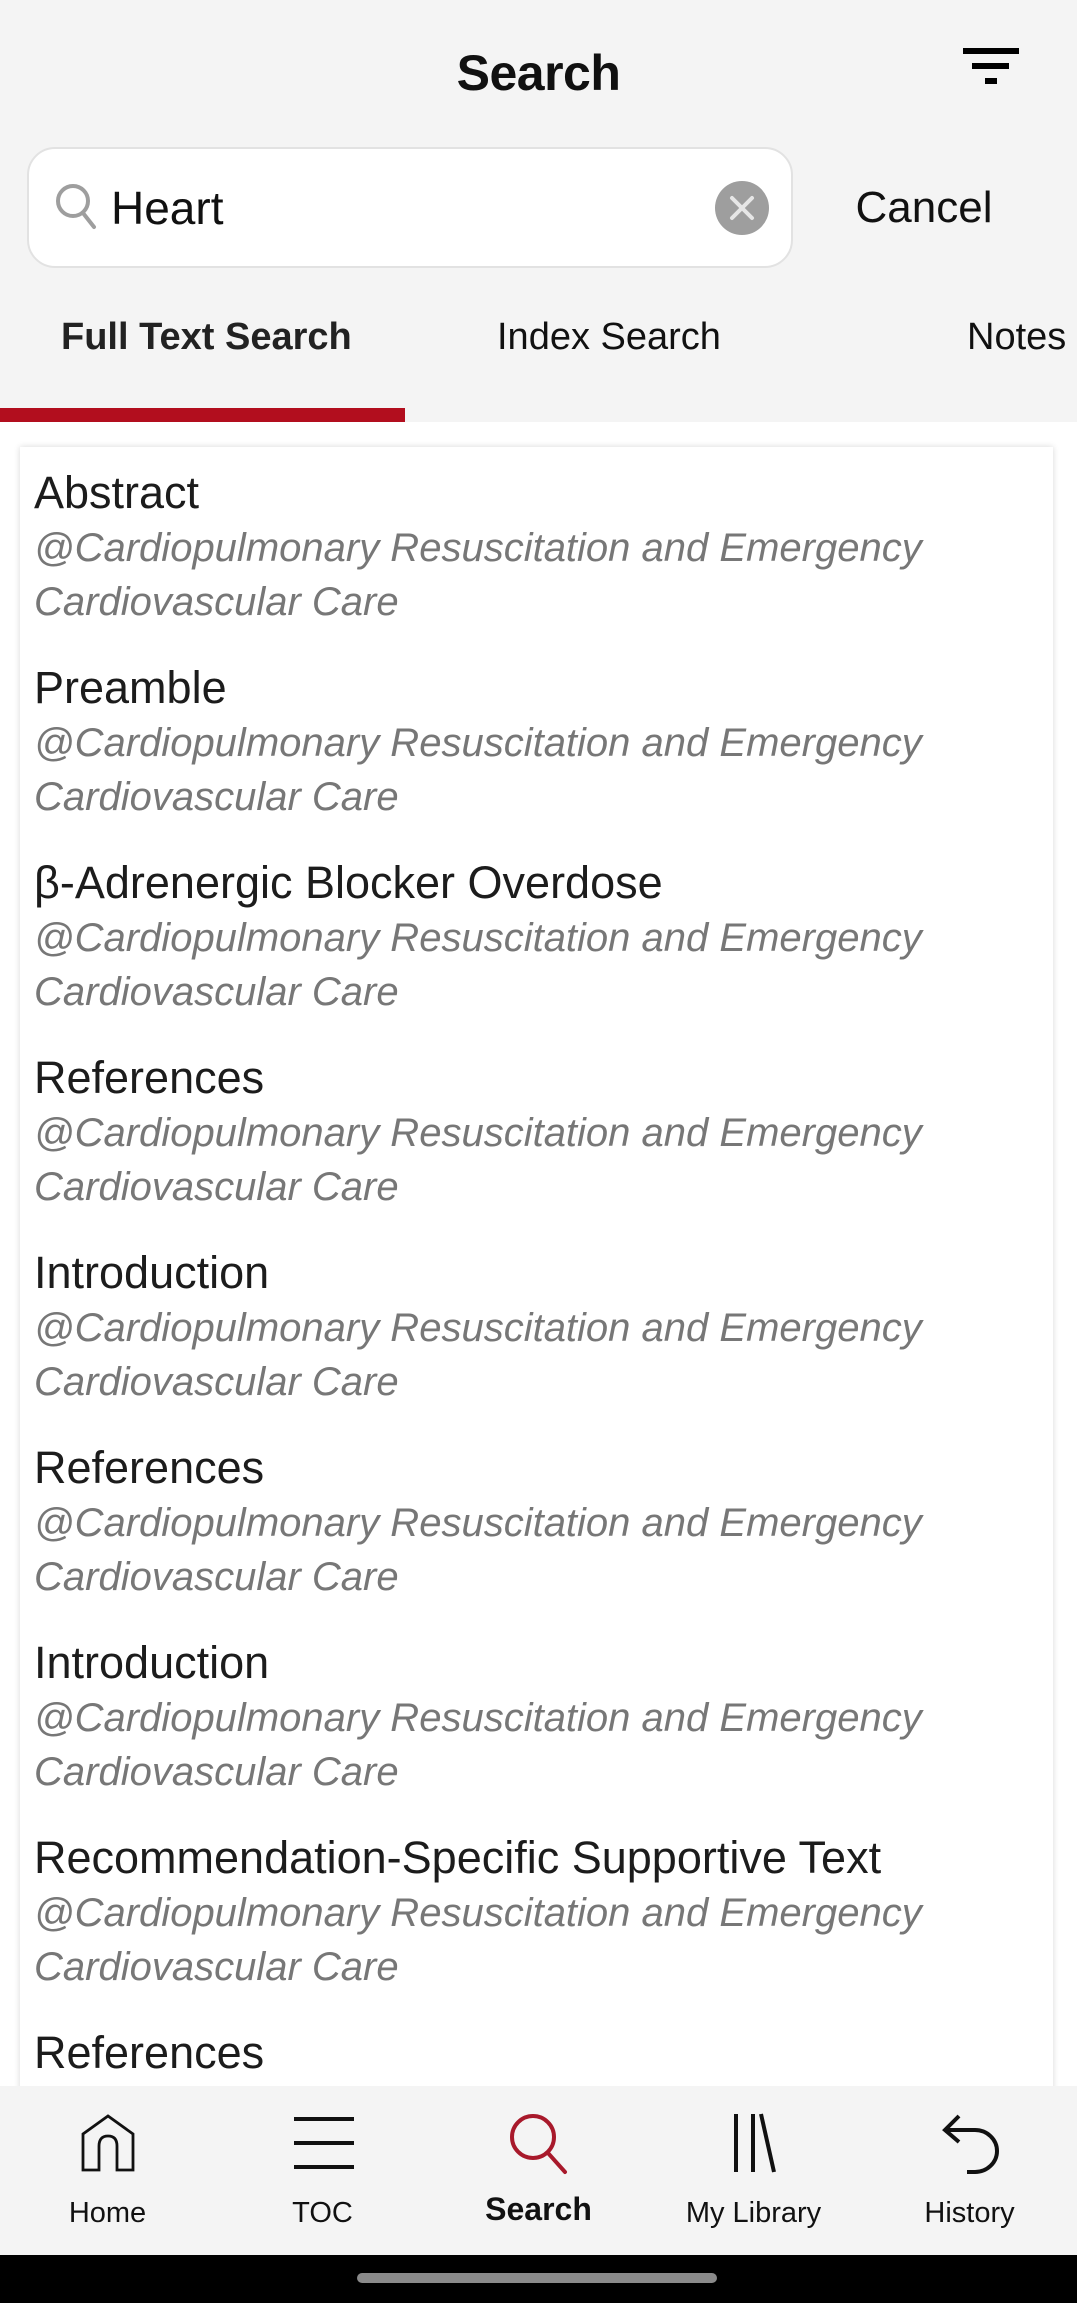 The height and width of the screenshot is (2303, 1077). I want to click on nav-item-my-library: My Library, so click(753, 2170).